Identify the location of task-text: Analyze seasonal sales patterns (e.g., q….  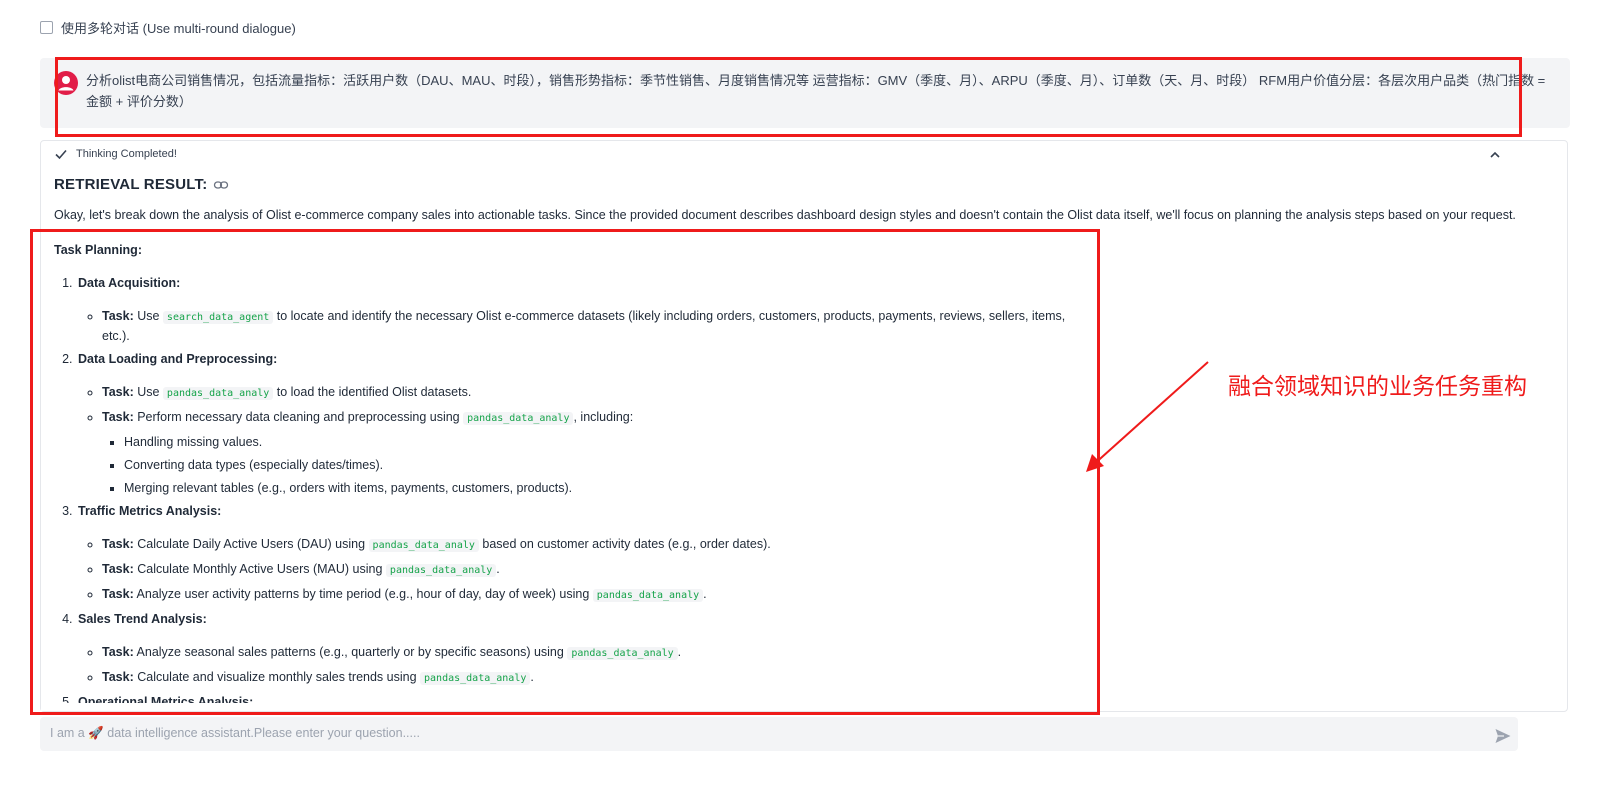
(352, 652).